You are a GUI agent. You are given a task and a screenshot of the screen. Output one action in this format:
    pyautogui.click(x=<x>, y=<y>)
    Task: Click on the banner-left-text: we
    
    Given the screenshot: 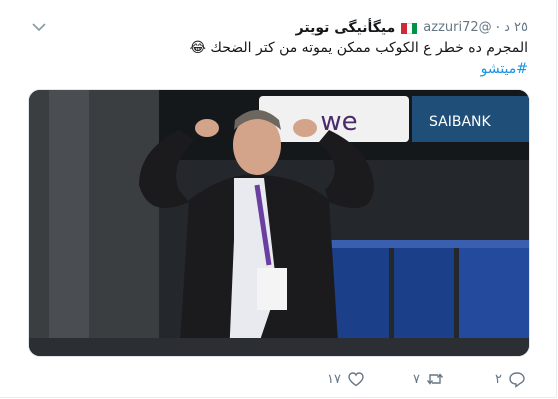 What is the action you would take?
    pyautogui.click(x=338, y=122)
    